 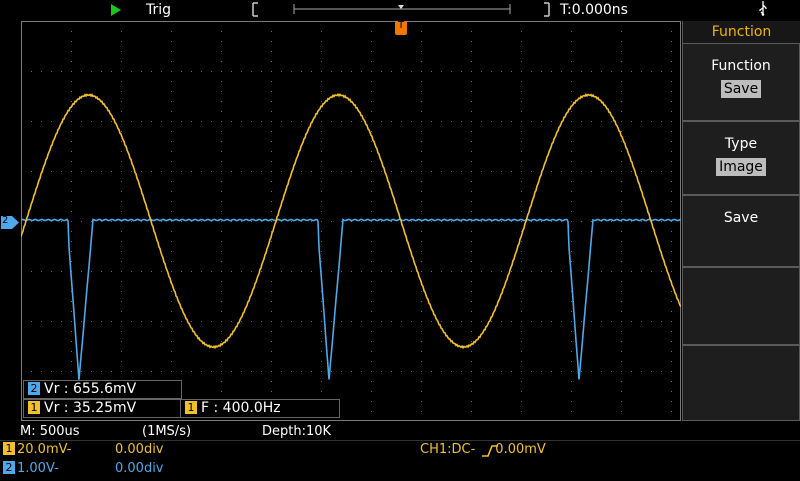 I want to click on run-state-icon, so click(x=116, y=10).